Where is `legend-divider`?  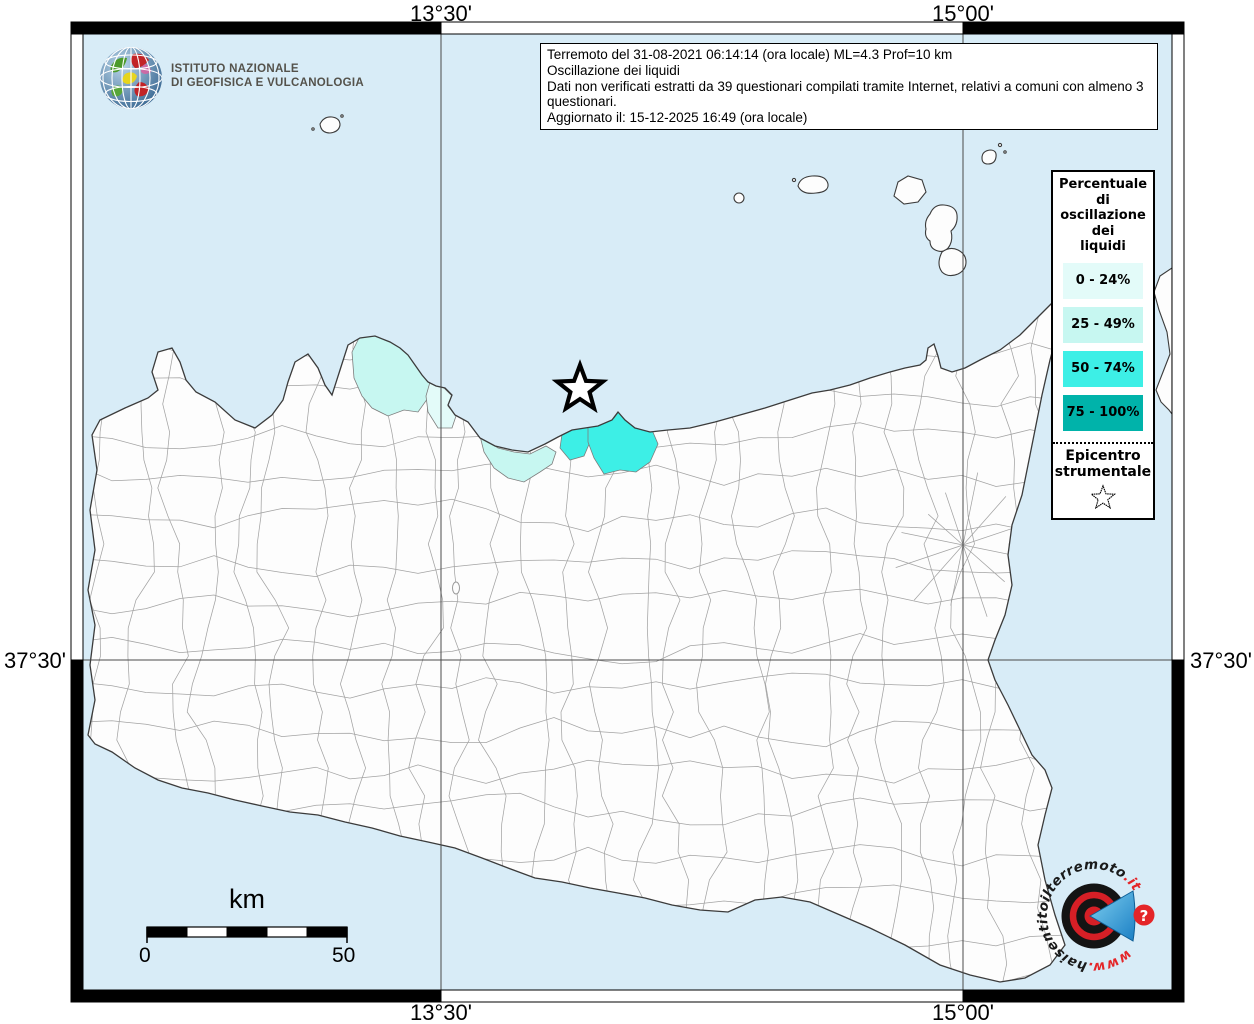
legend-divider is located at coordinates (1103, 442).